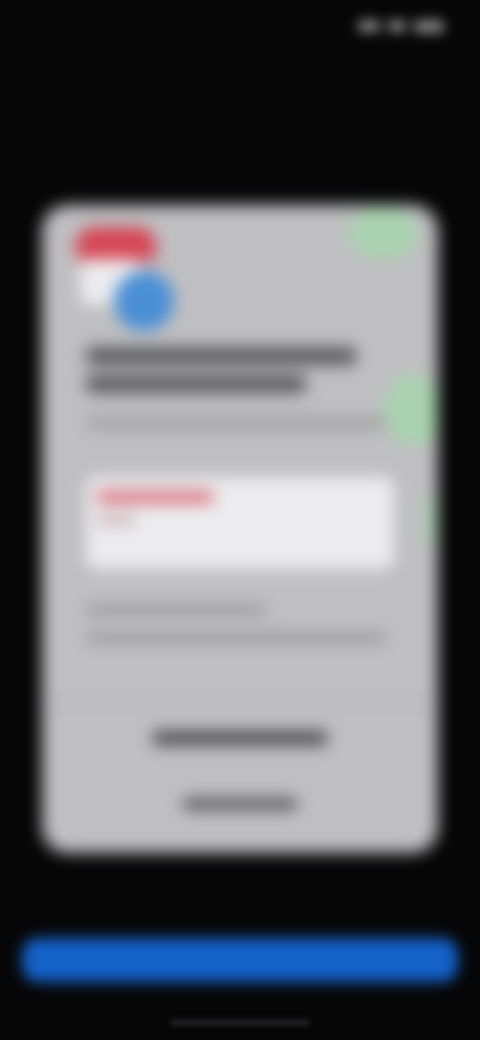 The image size is (480, 1040). I want to click on secondary-action-button, so click(240, 804).